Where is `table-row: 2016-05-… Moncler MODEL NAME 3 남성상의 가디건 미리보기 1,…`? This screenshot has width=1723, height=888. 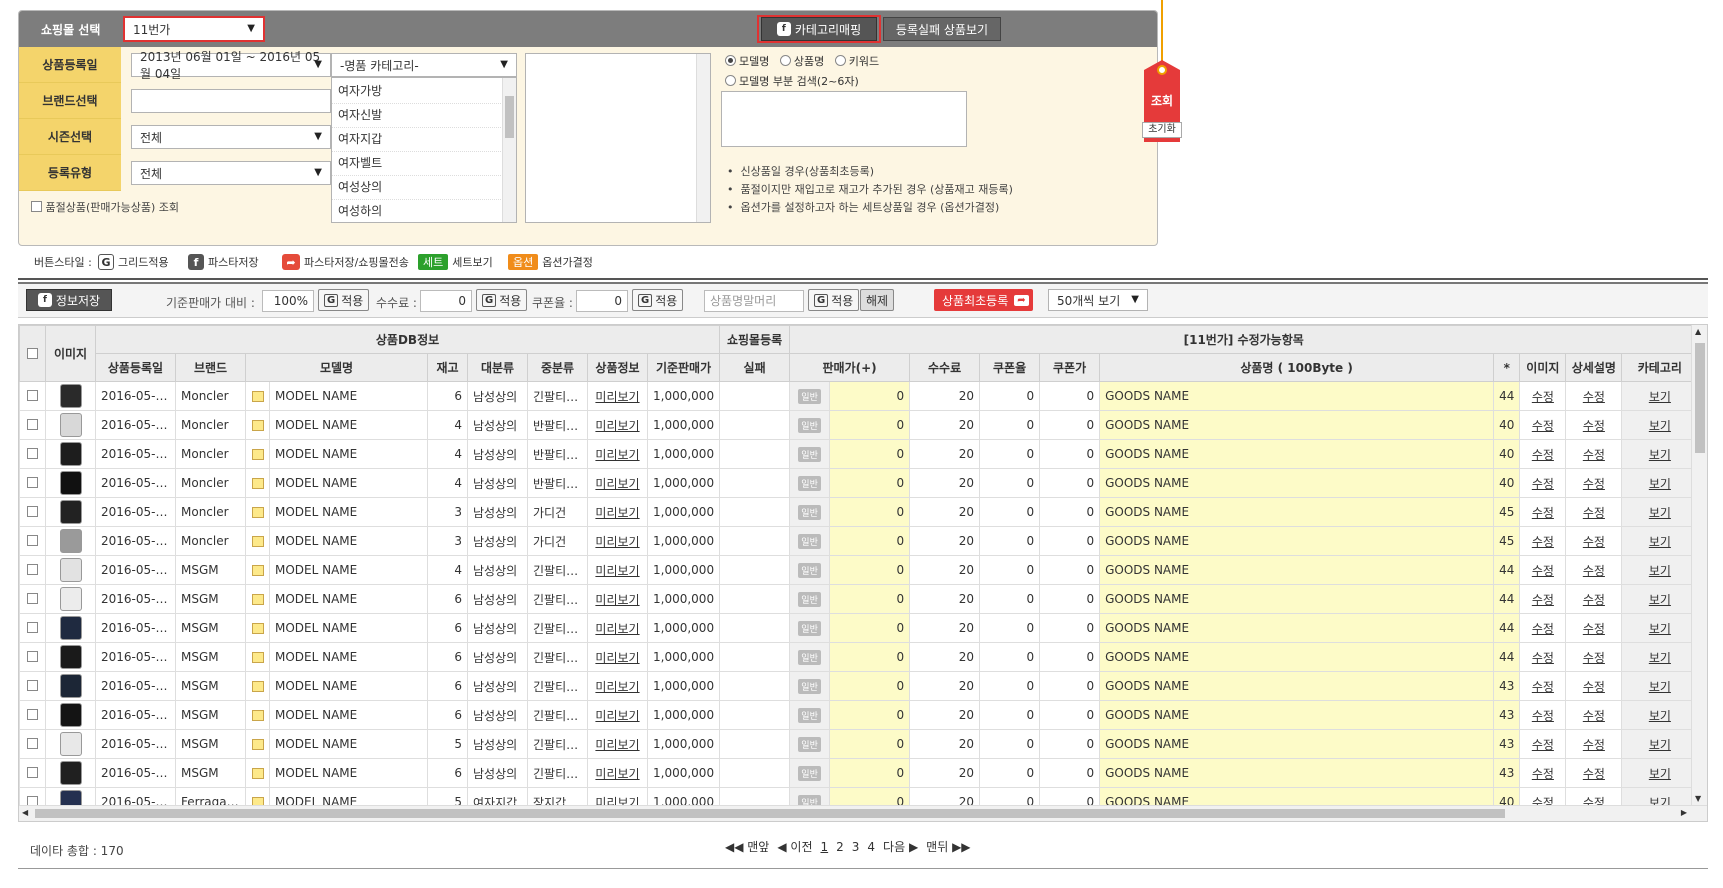
table-row: 2016-05-… Moncler MODEL NAME 3 남성상의 가디건 미리보기 1,… is located at coordinates (859, 512).